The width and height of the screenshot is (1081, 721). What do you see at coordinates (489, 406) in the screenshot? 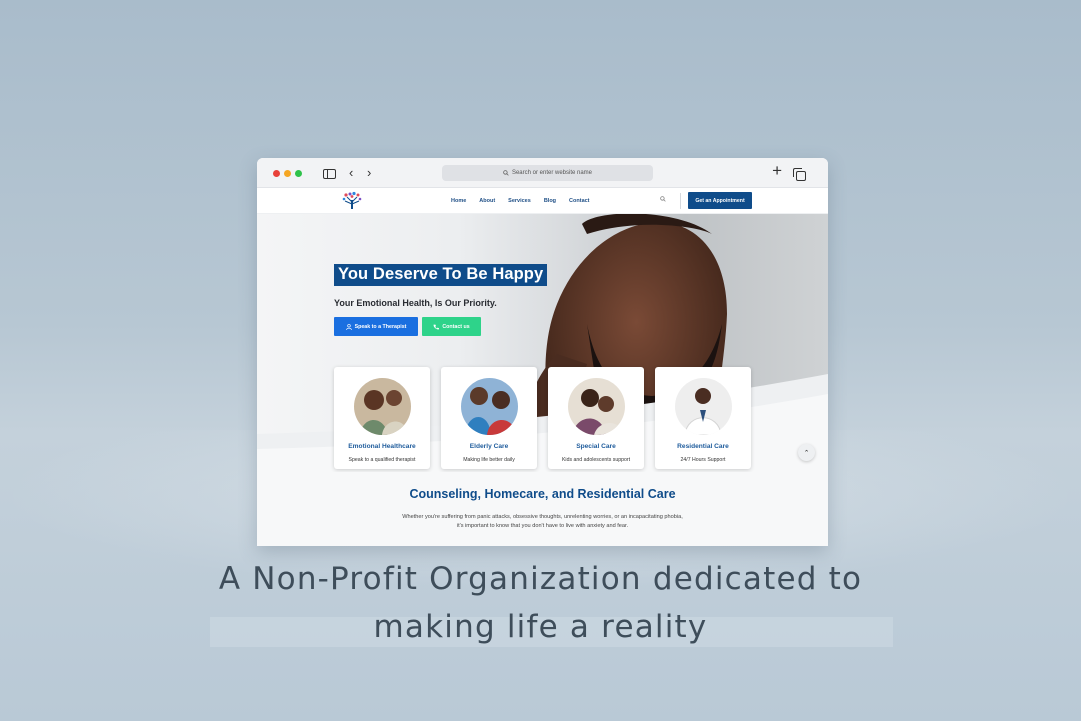
I see `elderly-care-photo` at bounding box center [489, 406].